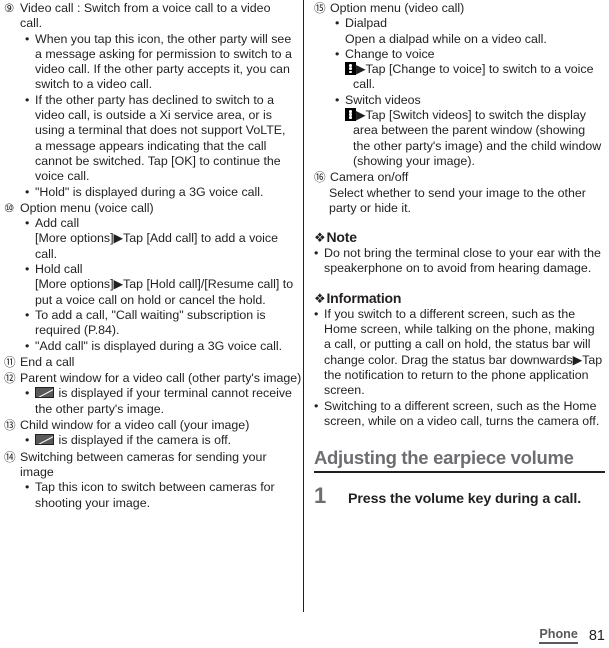 This screenshot has height=648, width=609. I want to click on list-item-10: ⑩ Option menu (voice call), so click(149, 208).